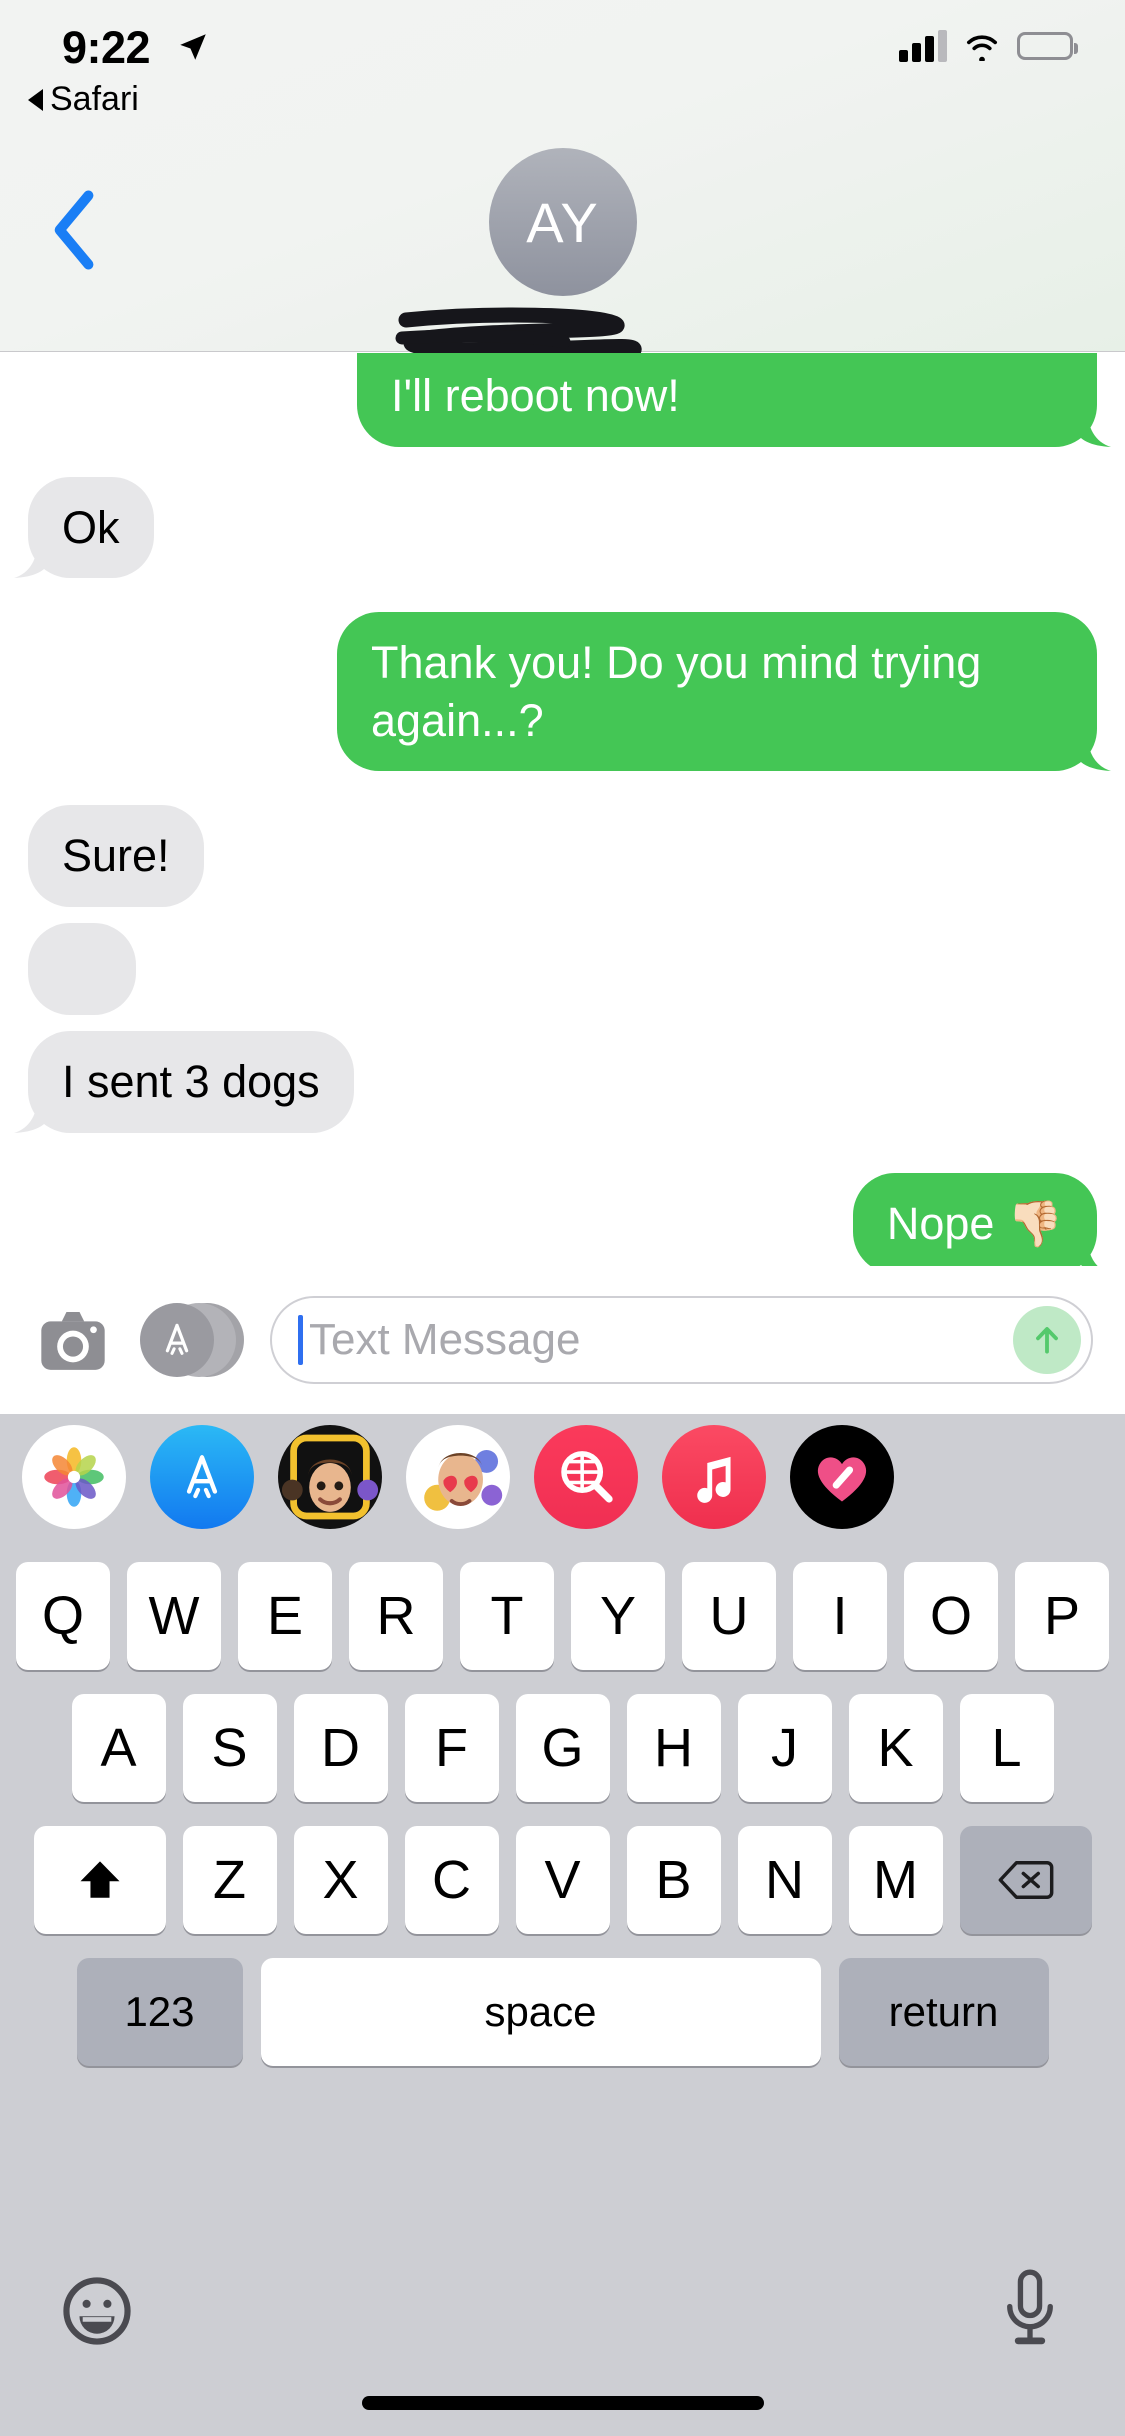 The height and width of the screenshot is (2436, 1125). Describe the element at coordinates (82, 968) in the screenshot. I see `message-bubble-incoming-empty` at that location.